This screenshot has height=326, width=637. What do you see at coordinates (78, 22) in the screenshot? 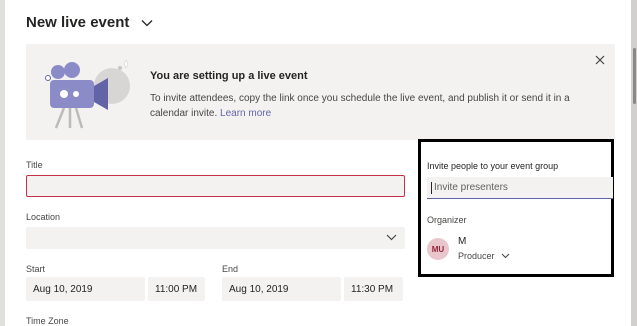
I see `dialog-title: New live event` at bounding box center [78, 22].